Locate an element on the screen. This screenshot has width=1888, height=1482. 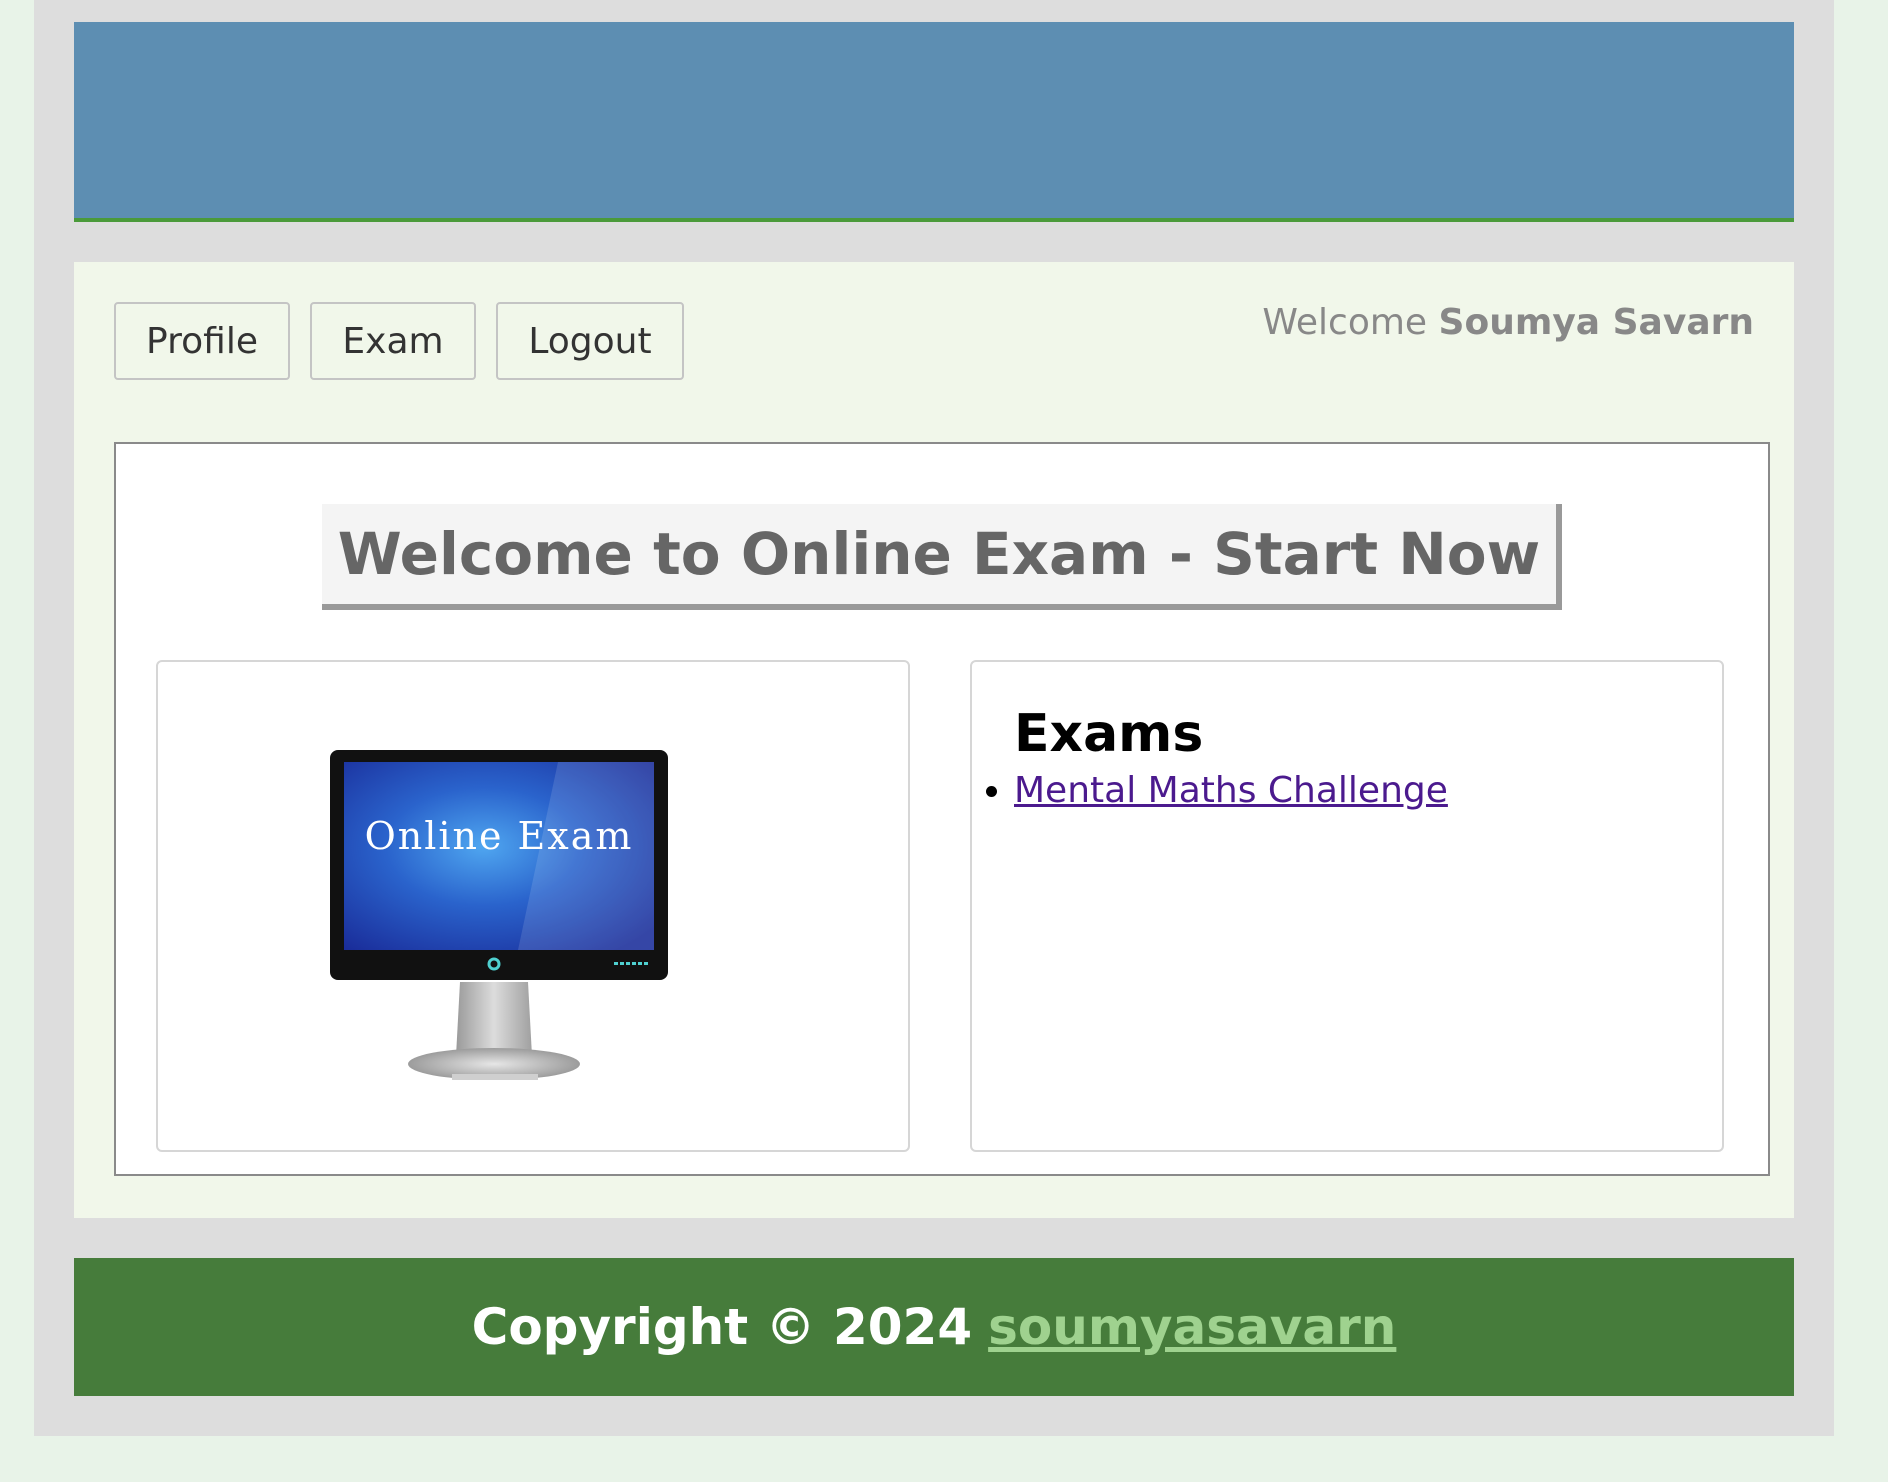
list-item: Mental Maths Challenge is located at coordinates (1231, 790).